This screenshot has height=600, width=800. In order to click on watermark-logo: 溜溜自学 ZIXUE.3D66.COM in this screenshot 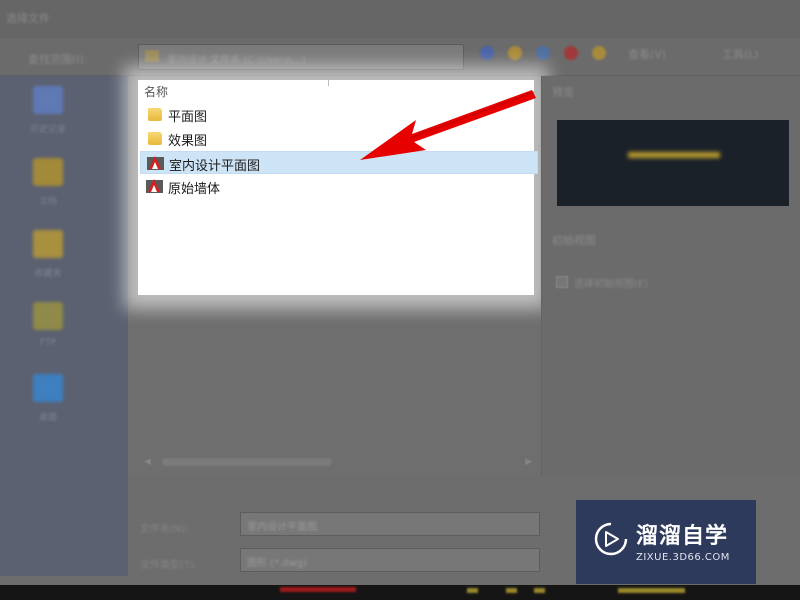, I will do `click(666, 542)`.